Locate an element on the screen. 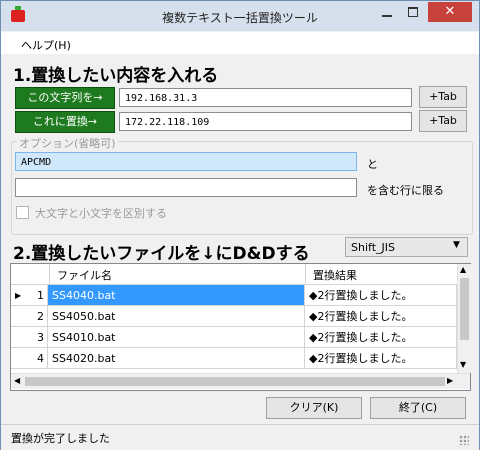 This screenshot has height=450, width=480. section2-title: 2.置換したいファイルを↓にD&Dする is located at coordinates (161, 254).